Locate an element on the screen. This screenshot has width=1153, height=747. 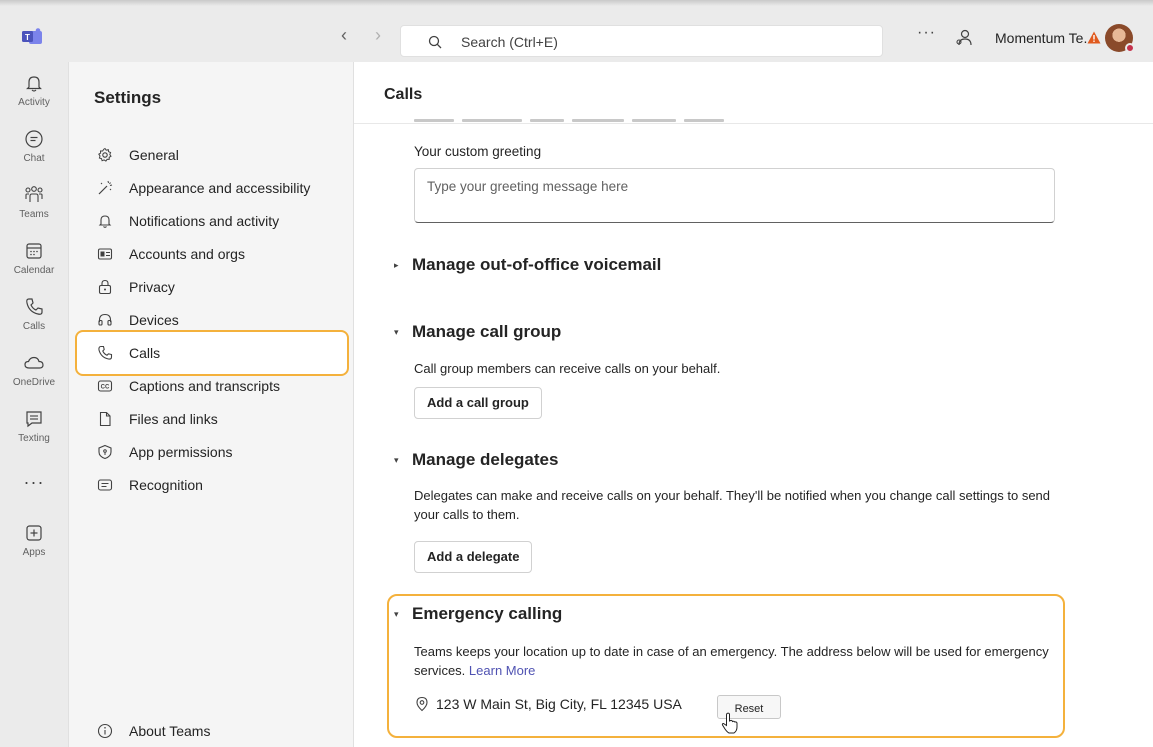
settings-item-label: Appearance and accessibility is located at coordinates (220, 188).